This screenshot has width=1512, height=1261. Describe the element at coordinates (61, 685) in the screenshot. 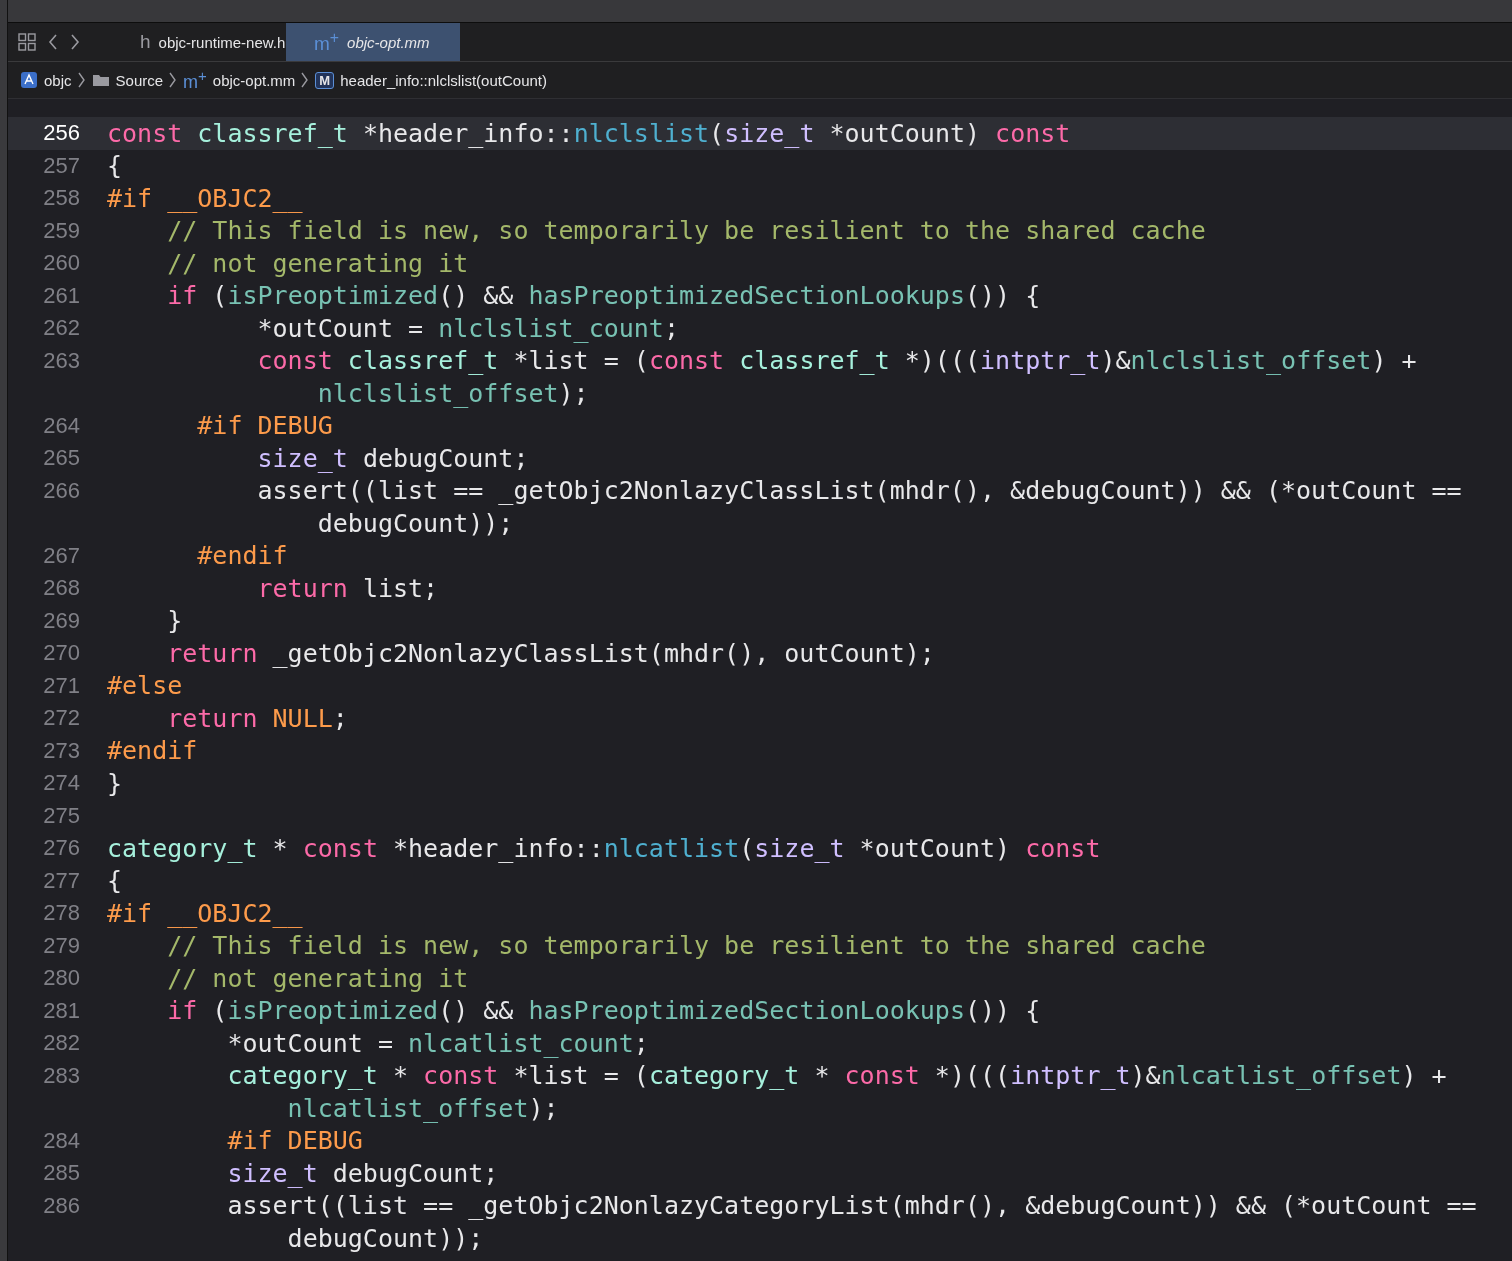

I see `line-number: 271` at that location.